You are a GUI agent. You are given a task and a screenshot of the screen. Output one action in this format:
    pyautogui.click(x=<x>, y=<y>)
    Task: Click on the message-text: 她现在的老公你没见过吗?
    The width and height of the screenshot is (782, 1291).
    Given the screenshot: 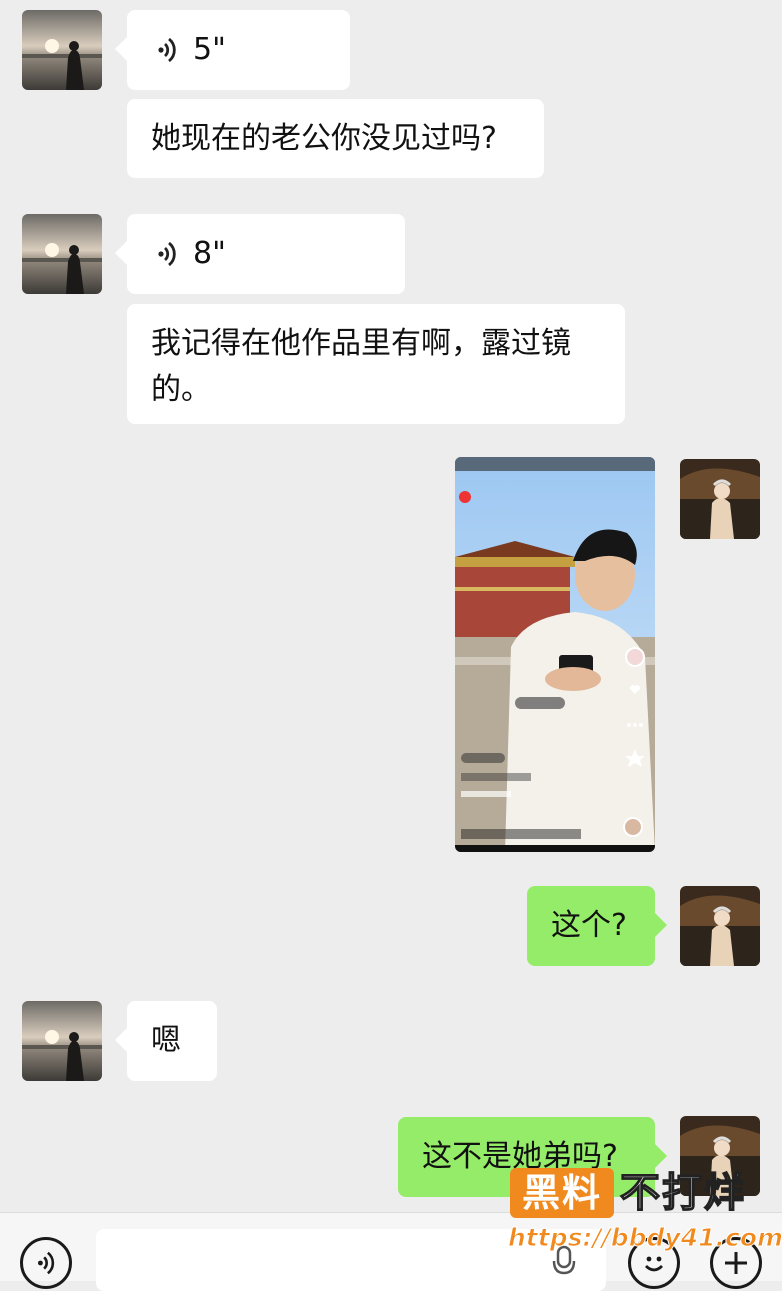 What is the action you would take?
    pyautogui.click(x=324, y=138)
    